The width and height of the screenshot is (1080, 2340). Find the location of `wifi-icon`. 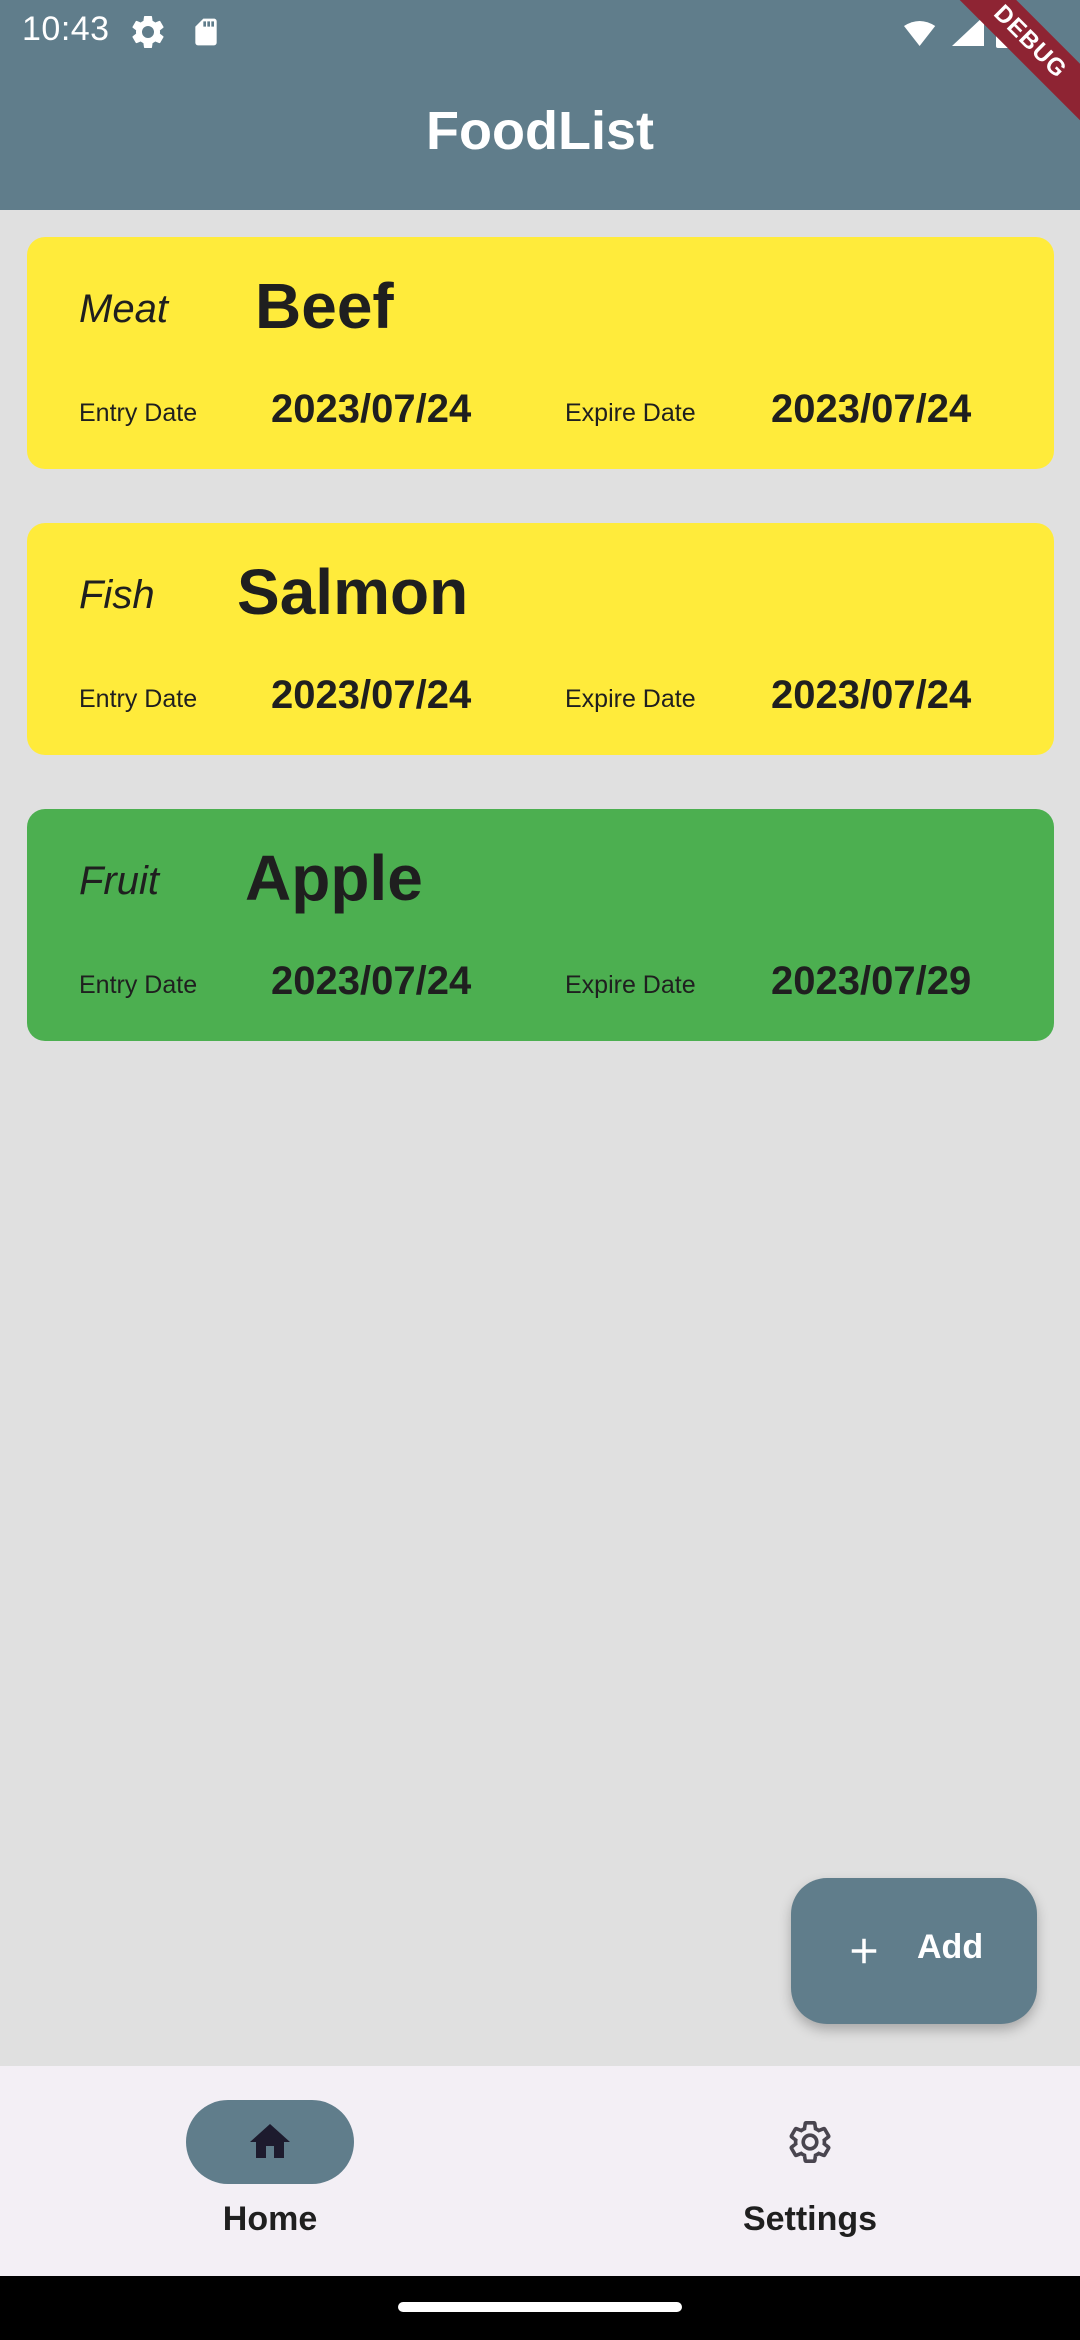

wifi-icon is located at coordinates (920, 33).